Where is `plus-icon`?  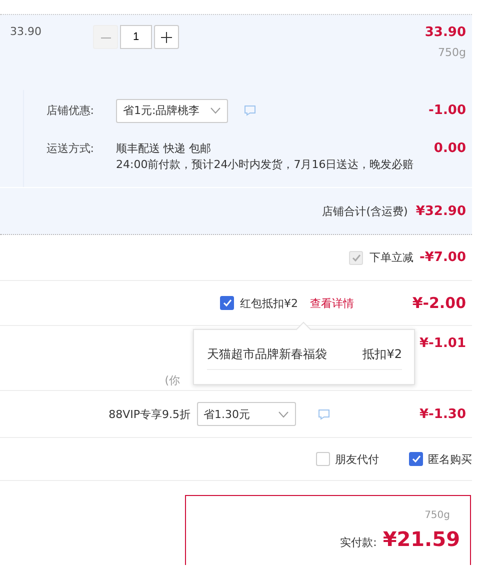
plus-icon is located at coordinates (166, 37).